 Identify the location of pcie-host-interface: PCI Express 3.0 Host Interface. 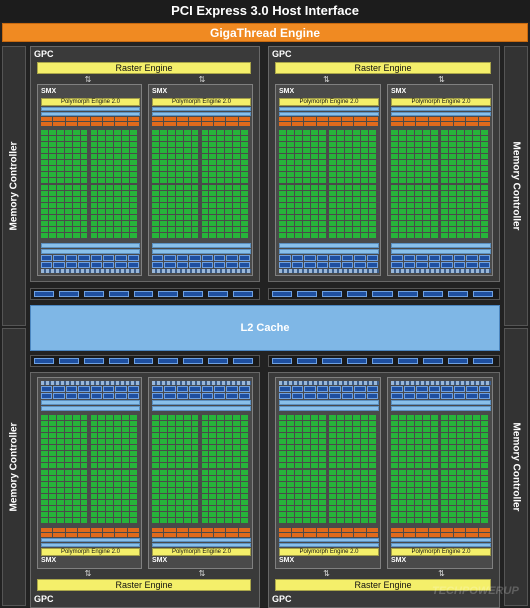
(265, 11).